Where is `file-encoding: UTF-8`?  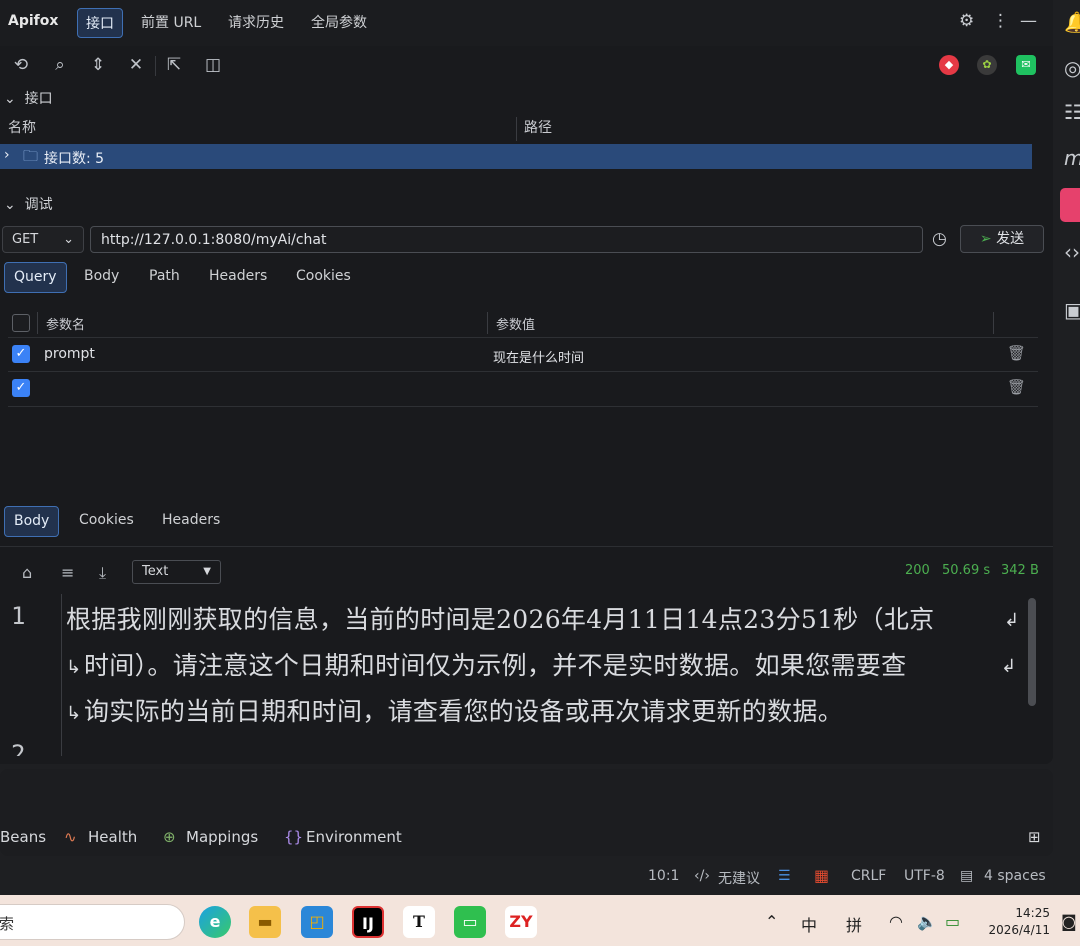
file-encoding: UTF-8 is located at coordinates (924, 876).